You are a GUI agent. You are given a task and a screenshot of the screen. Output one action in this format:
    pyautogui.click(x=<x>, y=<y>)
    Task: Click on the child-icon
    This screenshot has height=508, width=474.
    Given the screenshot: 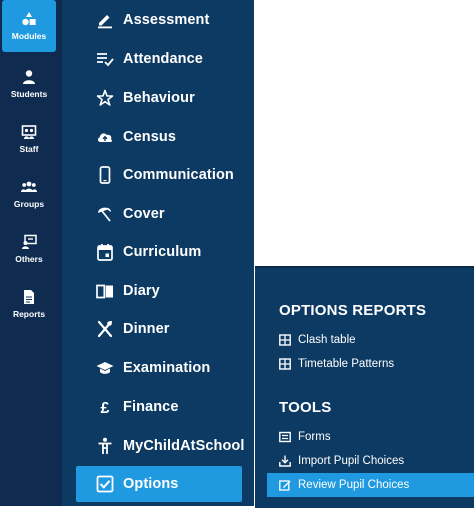 What is the action you would take?
    pyautogui.click(x=105, y=446)
    